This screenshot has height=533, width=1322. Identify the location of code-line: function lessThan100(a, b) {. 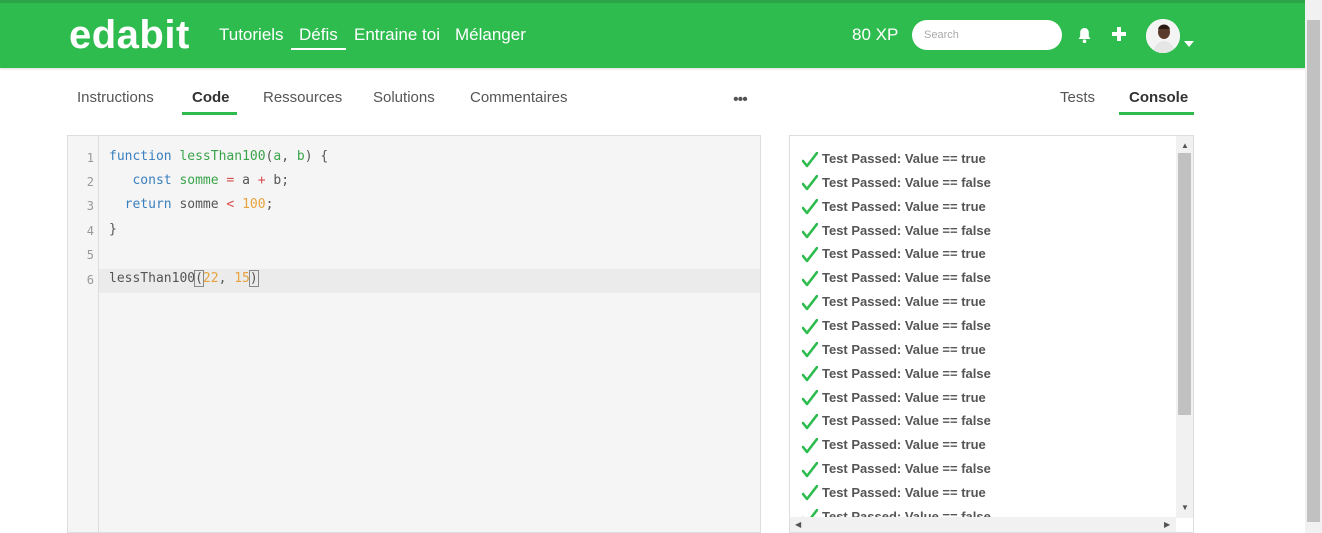
(218, 156).